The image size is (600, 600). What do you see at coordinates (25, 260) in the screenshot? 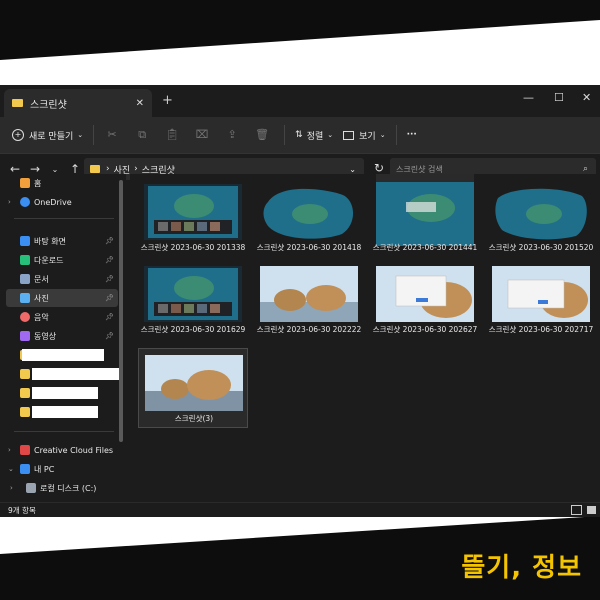
I see `download-icon` at bounding box center [25, 260].